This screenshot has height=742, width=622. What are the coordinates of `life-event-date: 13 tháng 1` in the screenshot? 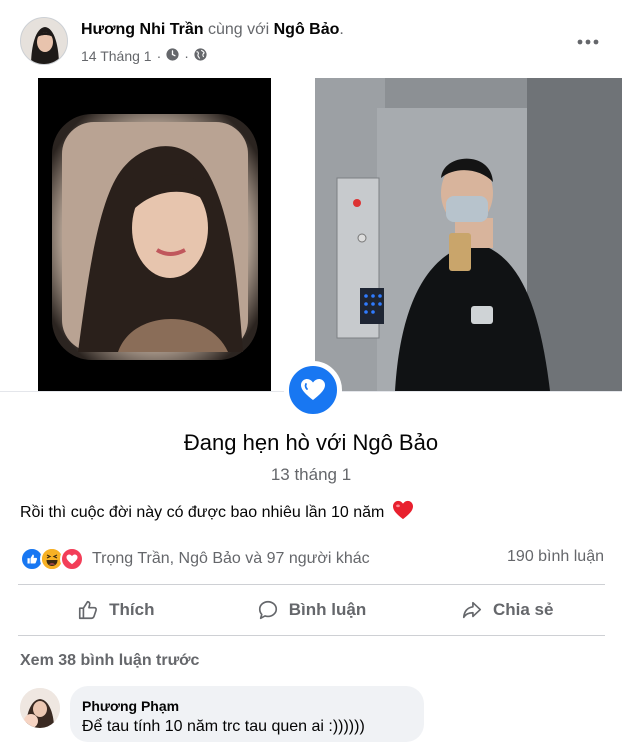 It's located at (311, 474).